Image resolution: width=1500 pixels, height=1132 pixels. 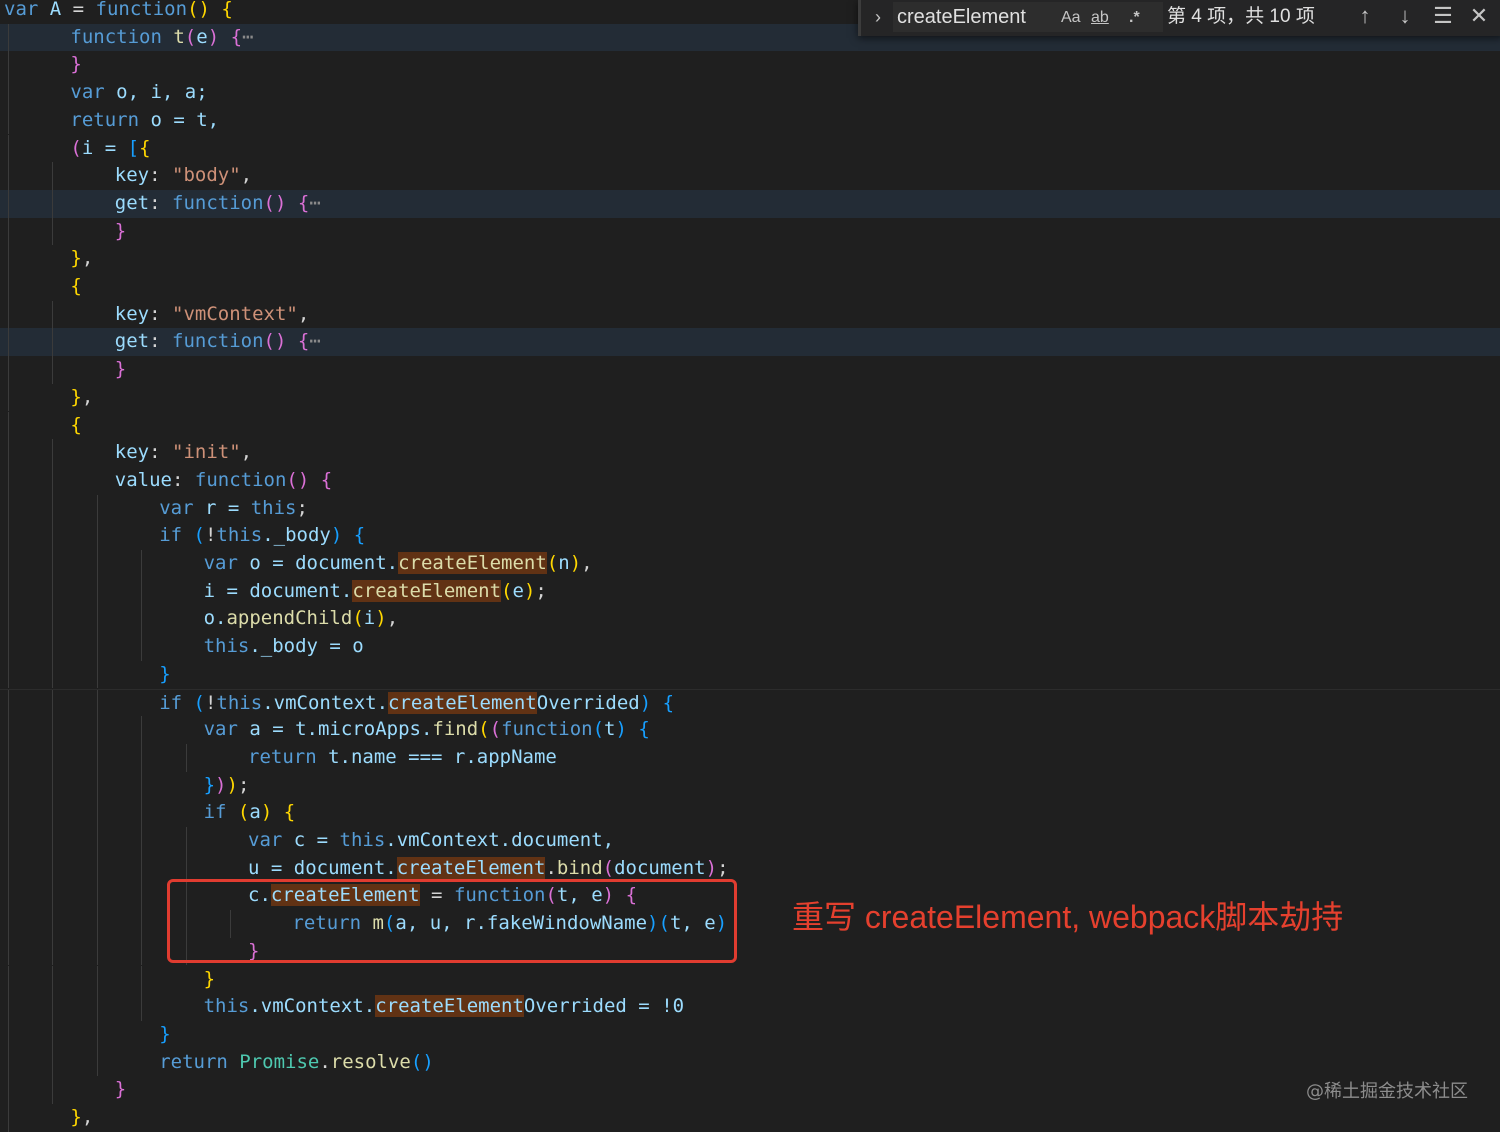 I want to click on code-token: }, so click(x=76, y=396).